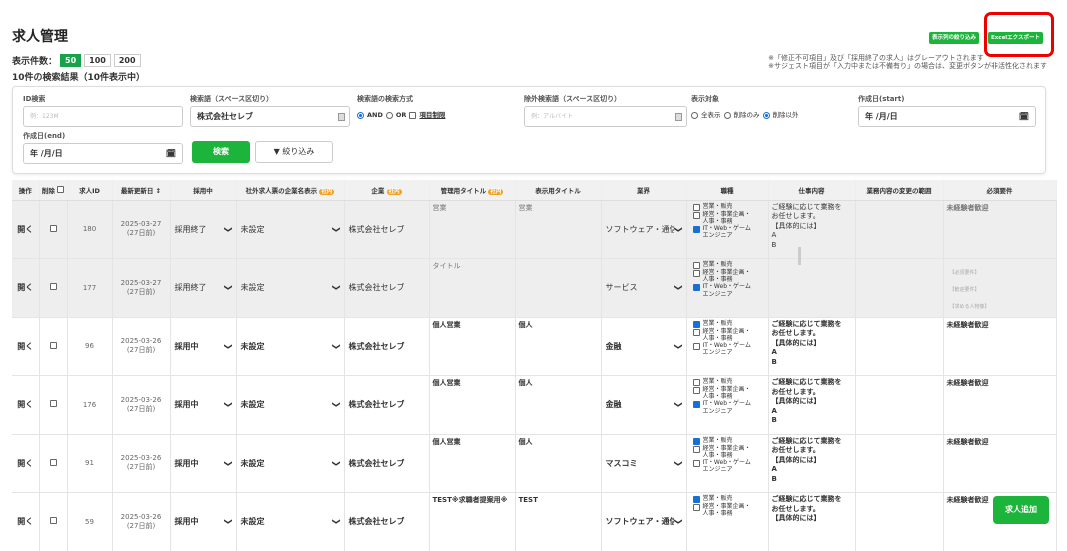 The height and width of the screenshot is (551, 1067). What do you see at coordinates (71, 60) in the screenshot?
I see `per-page-50: 50` at bounding box center [71, 60].